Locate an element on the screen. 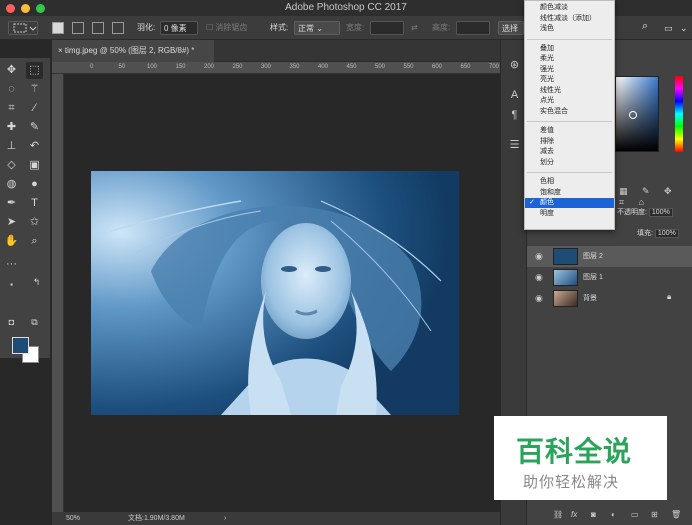 This screenshot has height=525, width=692. new-selection-icon is located at coordinates (58, 28).